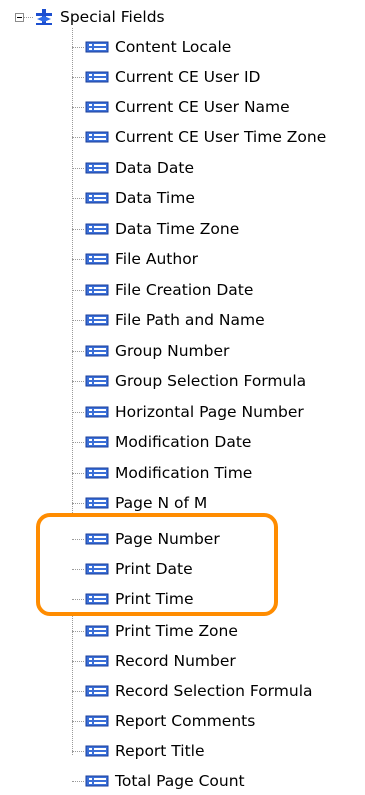 This screenshot has width=365, height=795. I want to click on tree-item-print-time: Print Time, so click(218, 599).